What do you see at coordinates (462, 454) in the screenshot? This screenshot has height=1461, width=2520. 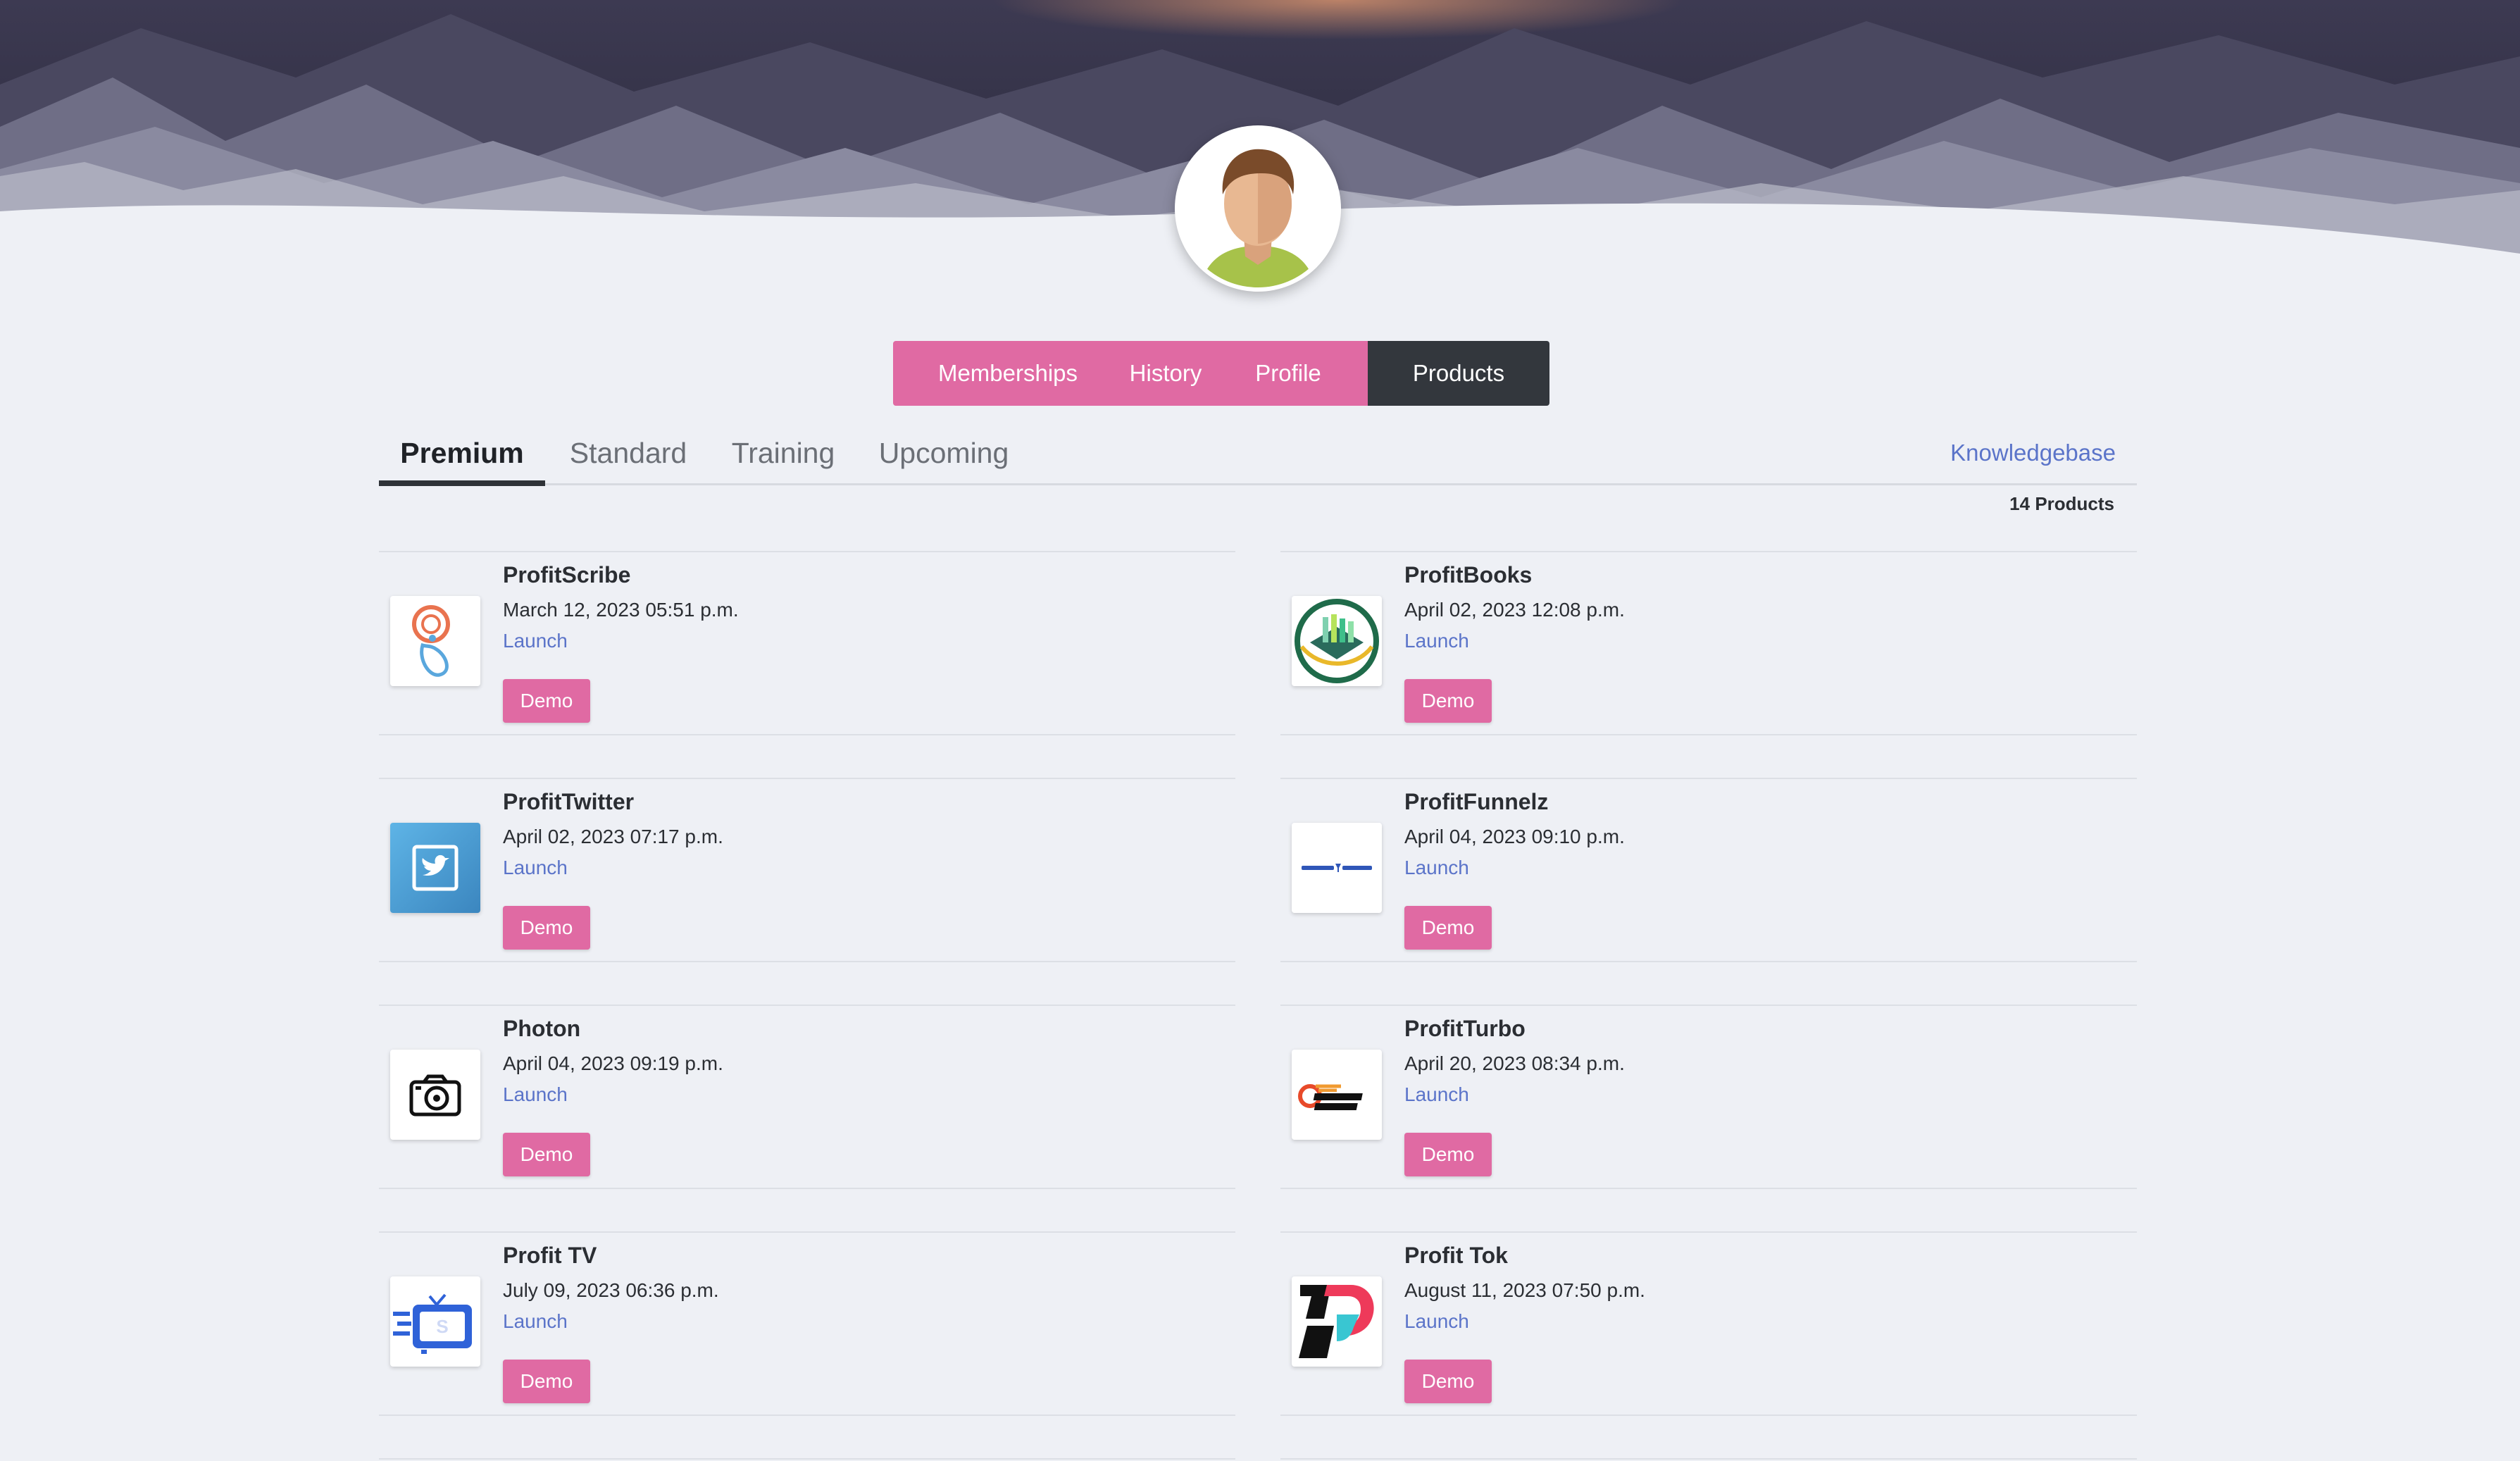 I see `tab-premium: Premium` at bounding box center [462, 454].